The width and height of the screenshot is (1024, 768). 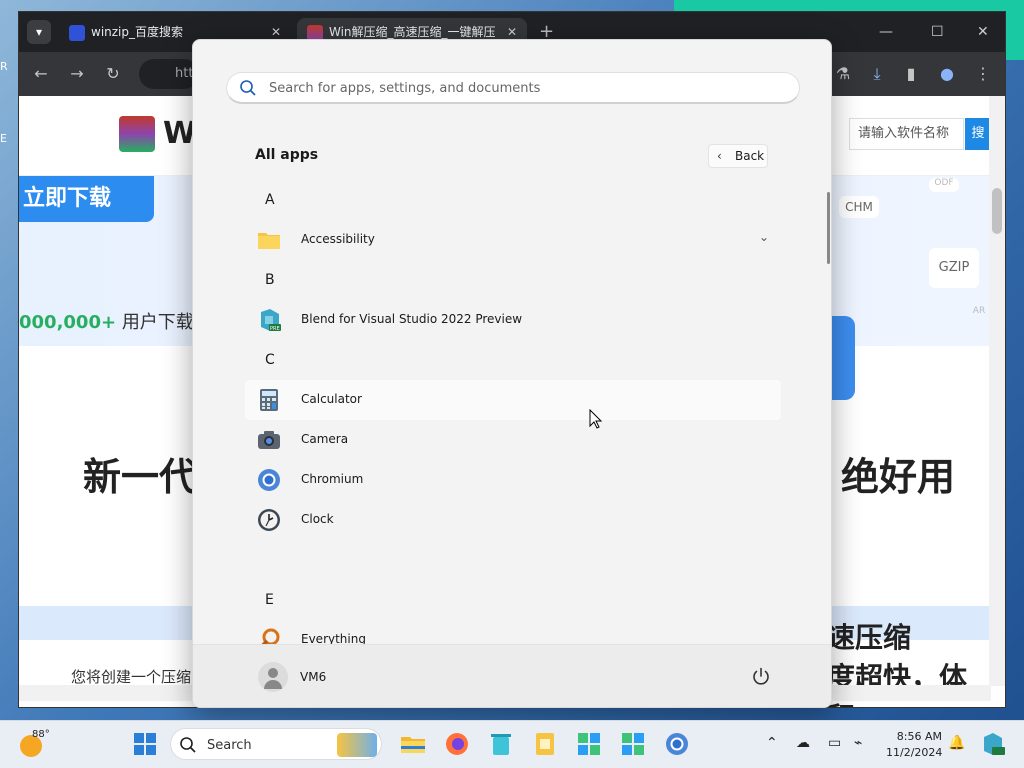 I want to click on page-vertical-scrollbar, so click(x=997, y=391).